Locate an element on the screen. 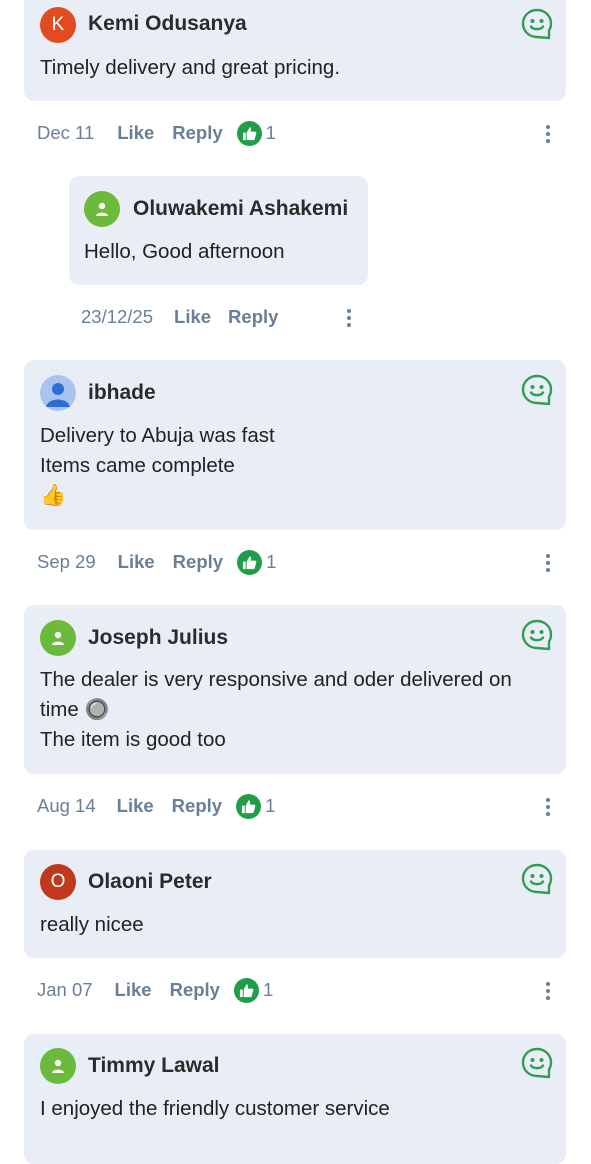  avatar-letter: K is located at coordinates (58, 24).